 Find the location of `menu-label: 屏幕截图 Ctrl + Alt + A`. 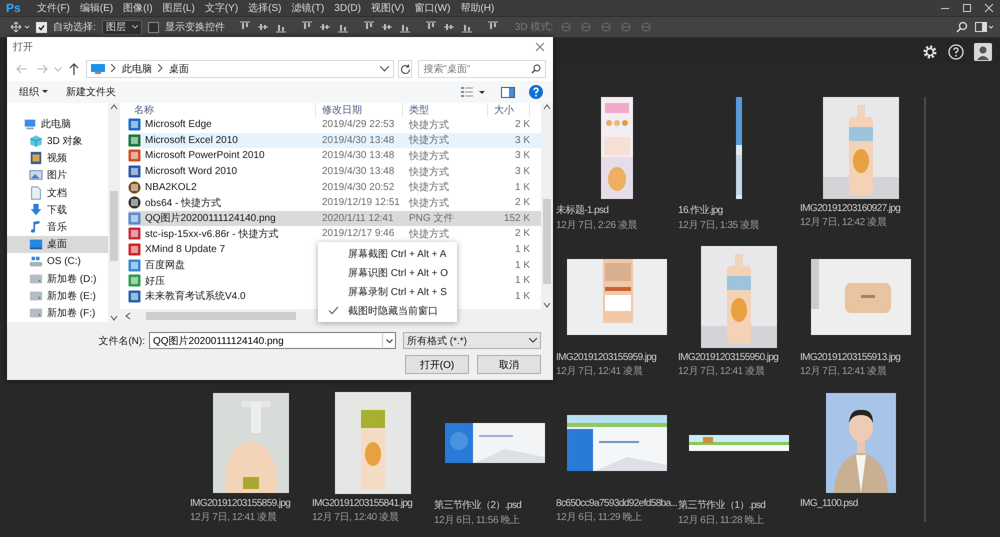

menu-label: 屏幕截图 Ctrl + Alt + A is located at coordinates (397, 254).